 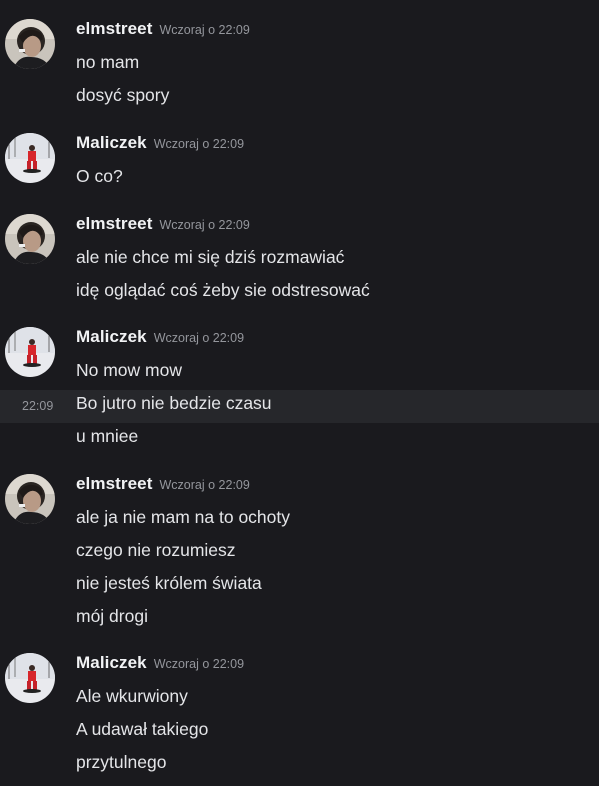 I want to click on message-line: idę oglądać coś żeby sie odstresować, so click(x=299, y=293).